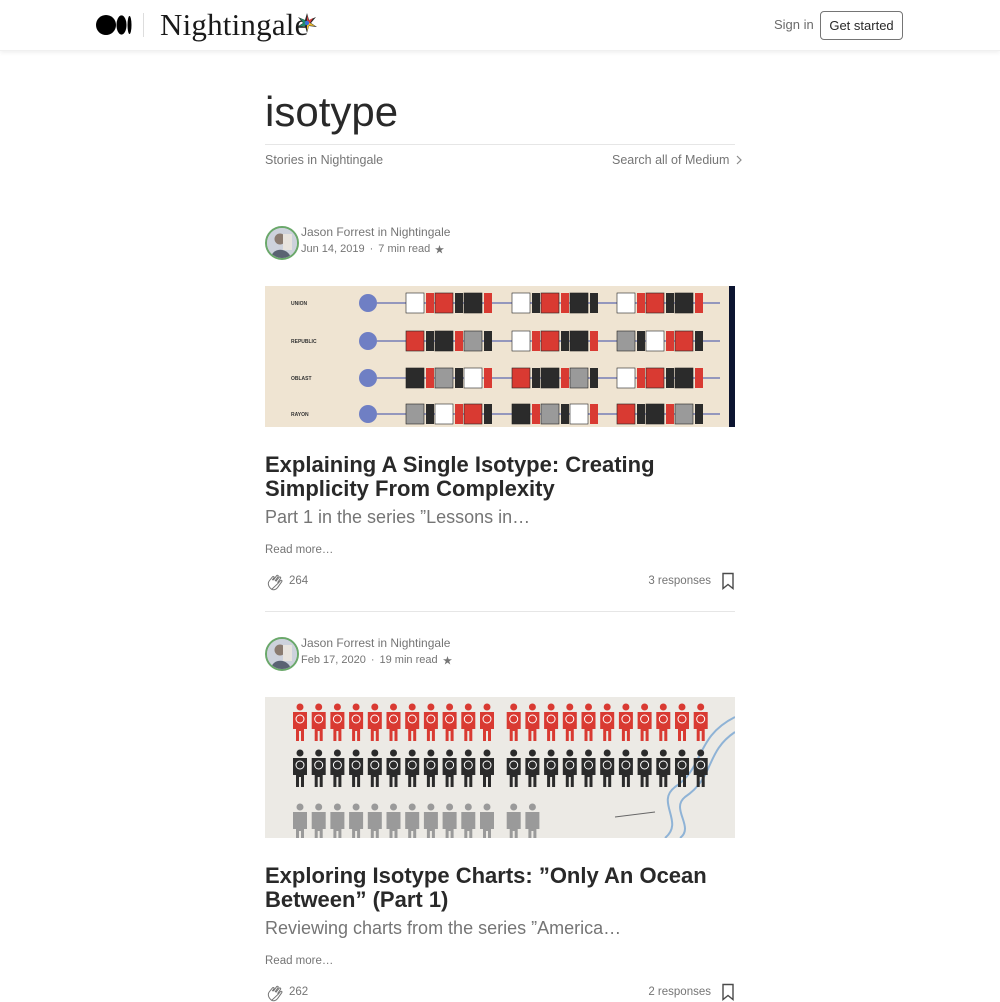 The height and width of the screenshot is (1002, 1000). What do you see at coordinates (500, 767) in the screenshot?
I see `post-hero-image` at bounding box center [500, 767].